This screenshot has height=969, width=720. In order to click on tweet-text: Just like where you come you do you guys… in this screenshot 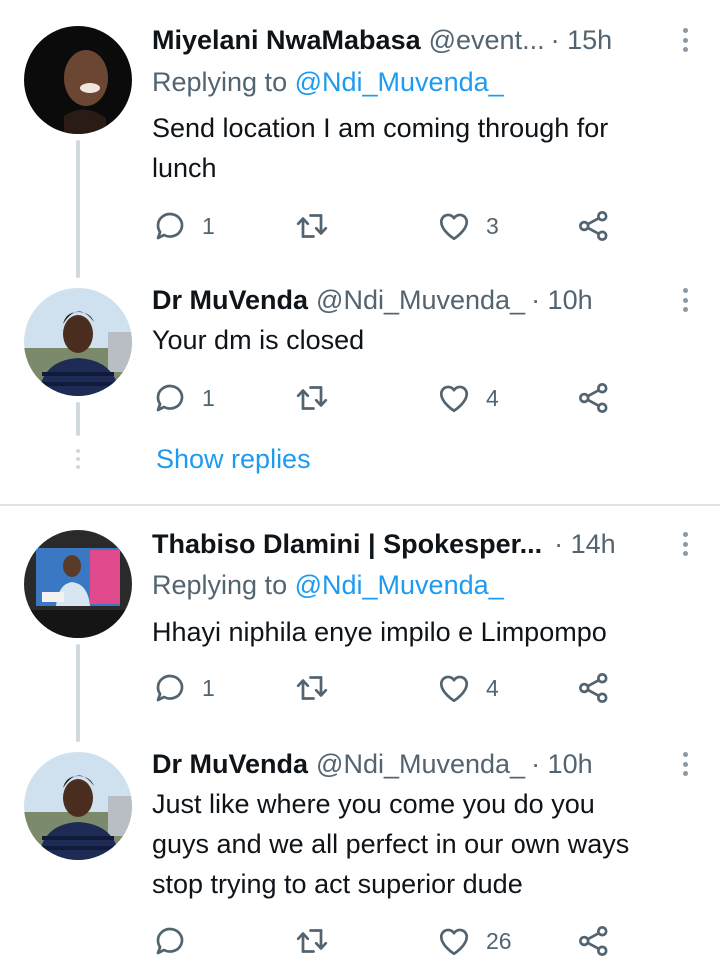, I will do `click(424, 844)`.